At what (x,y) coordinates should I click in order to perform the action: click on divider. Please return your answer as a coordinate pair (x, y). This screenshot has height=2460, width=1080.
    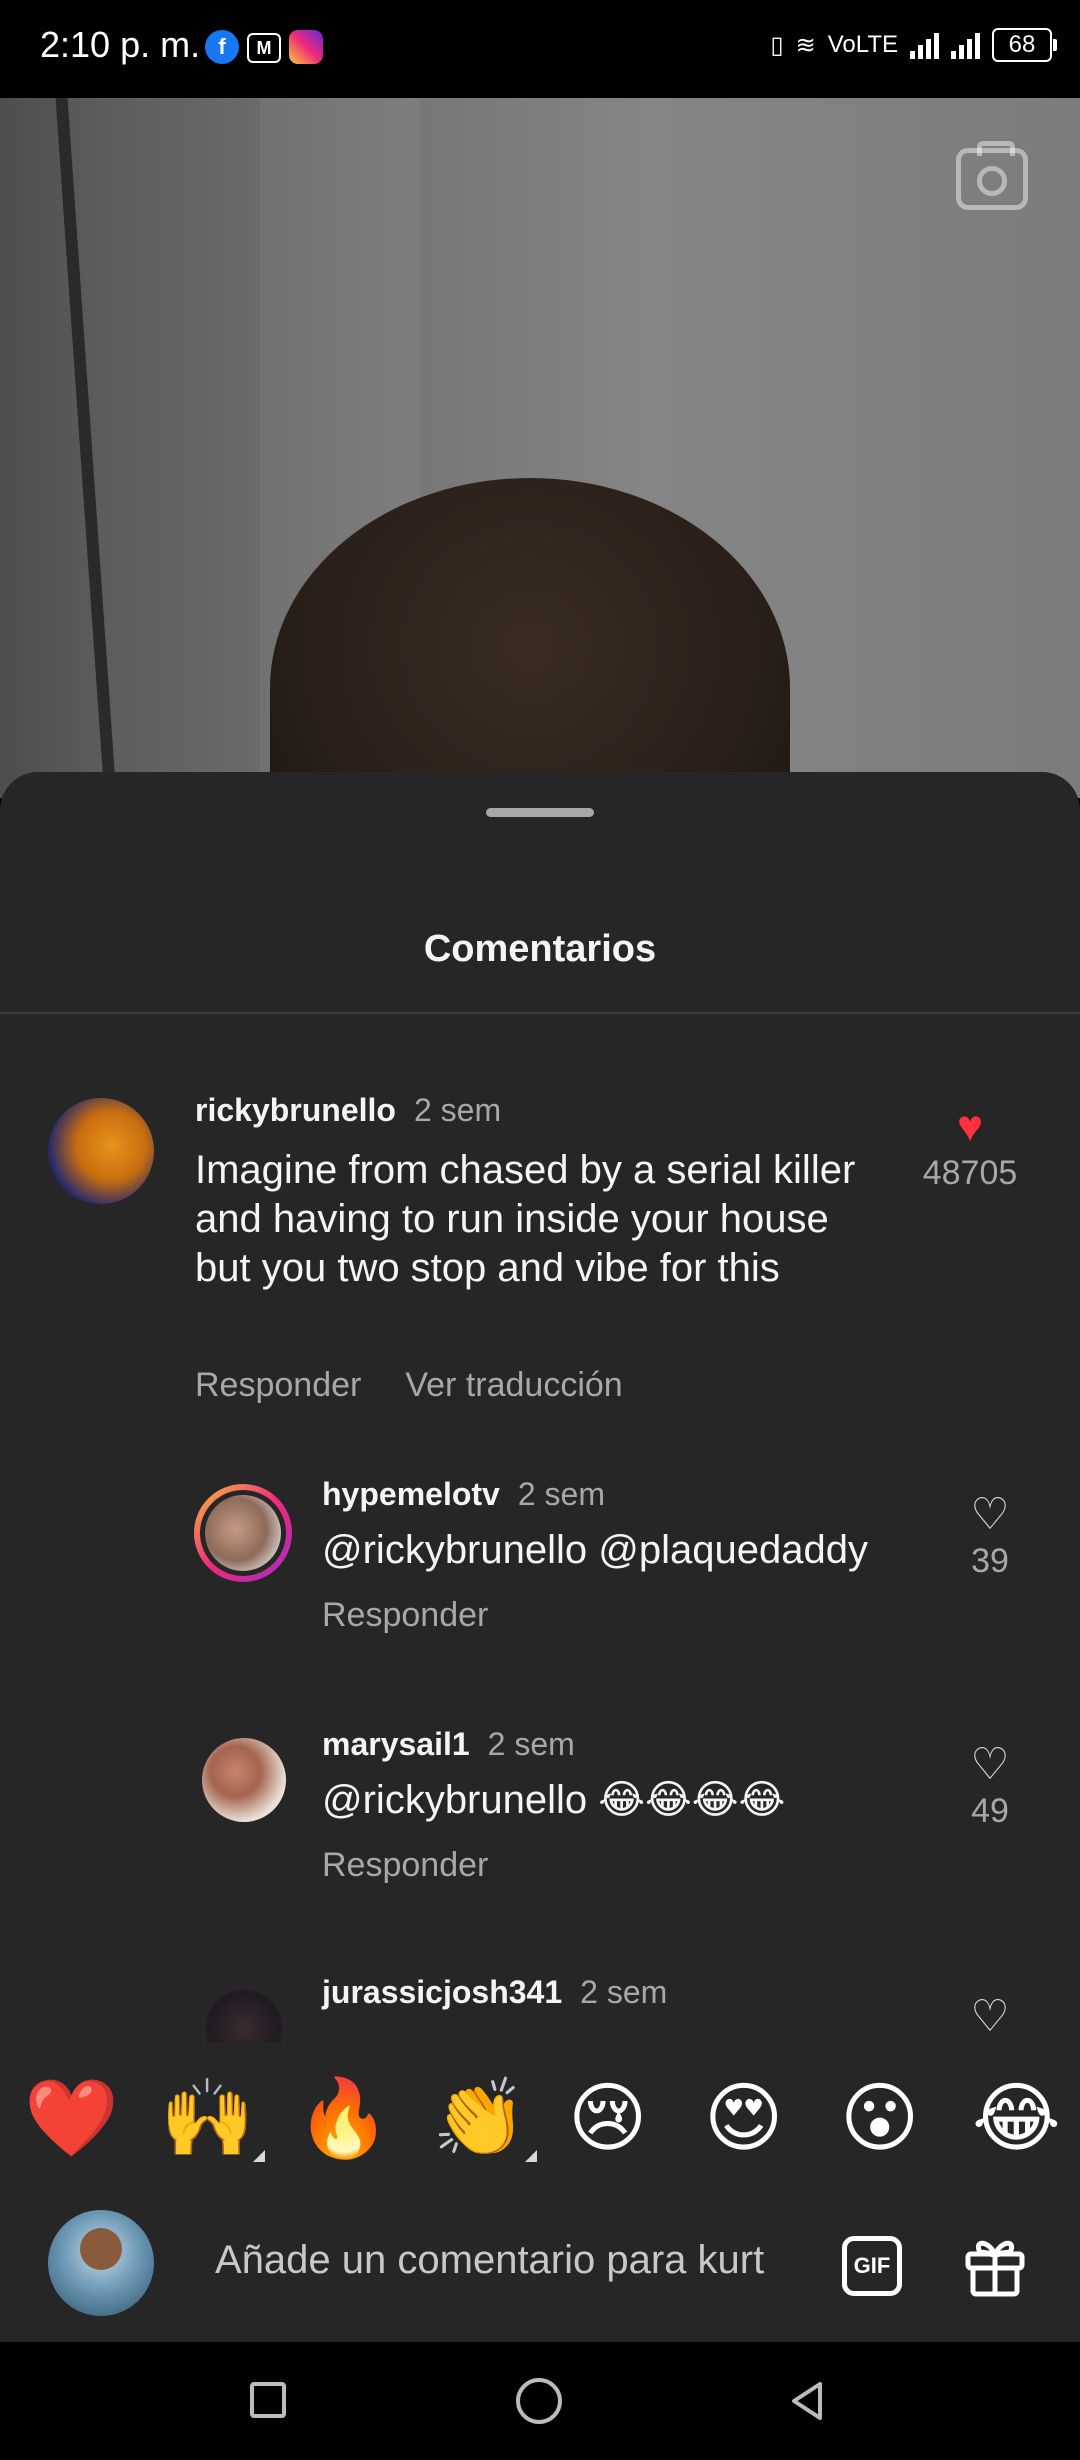
    Looking at the image, I should click on (540, 1013).